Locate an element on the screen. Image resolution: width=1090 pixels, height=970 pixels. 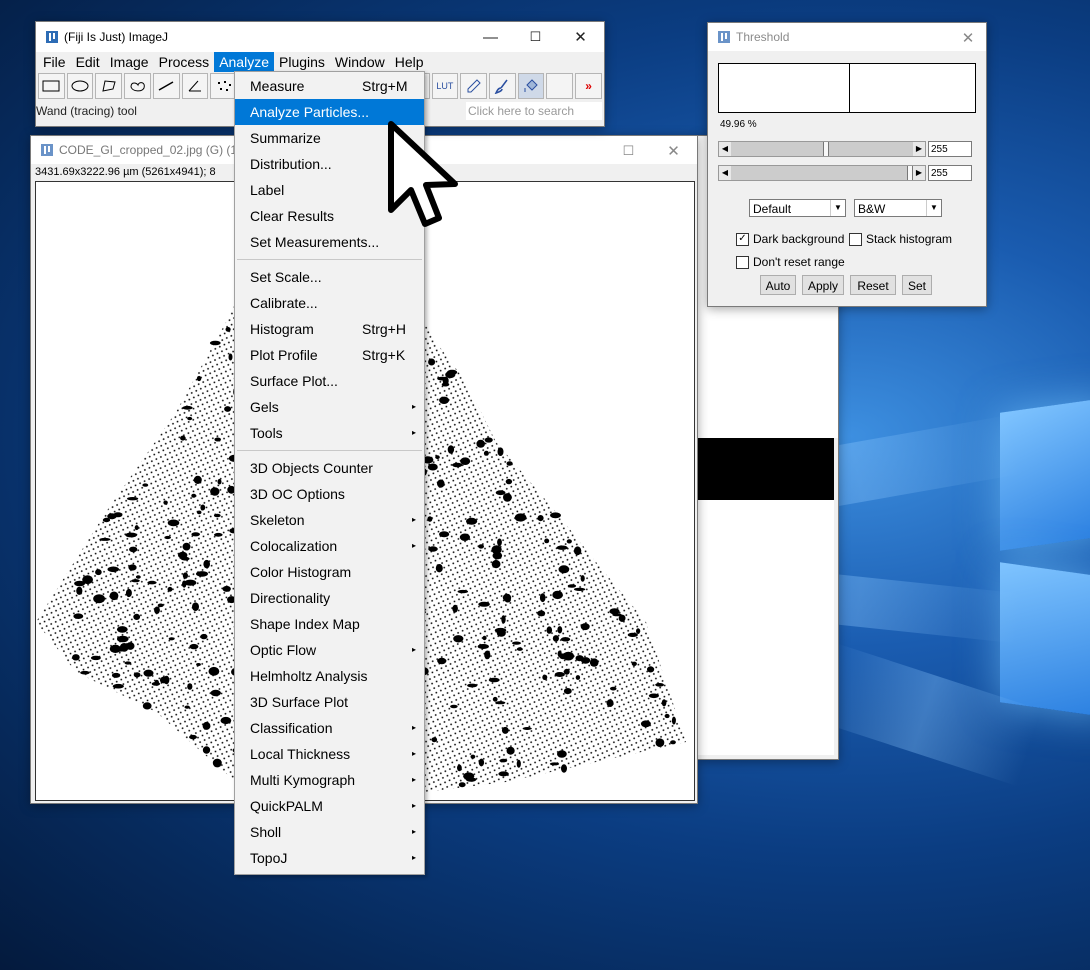
menu-item-histogram: Histogram Strg+H is located at coordinates (329, 329).